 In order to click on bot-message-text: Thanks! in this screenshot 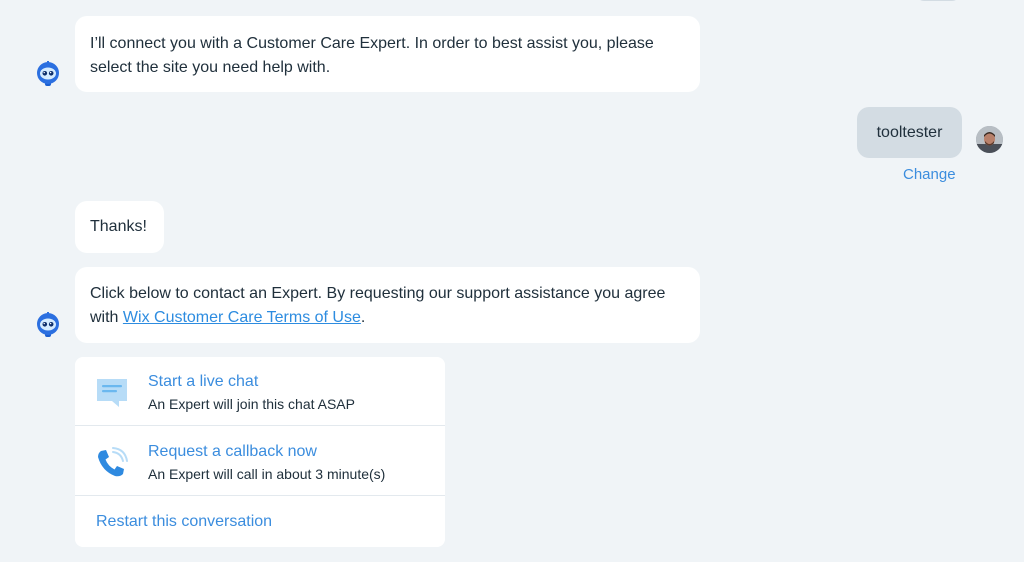, I will do `click(118, 226)`.